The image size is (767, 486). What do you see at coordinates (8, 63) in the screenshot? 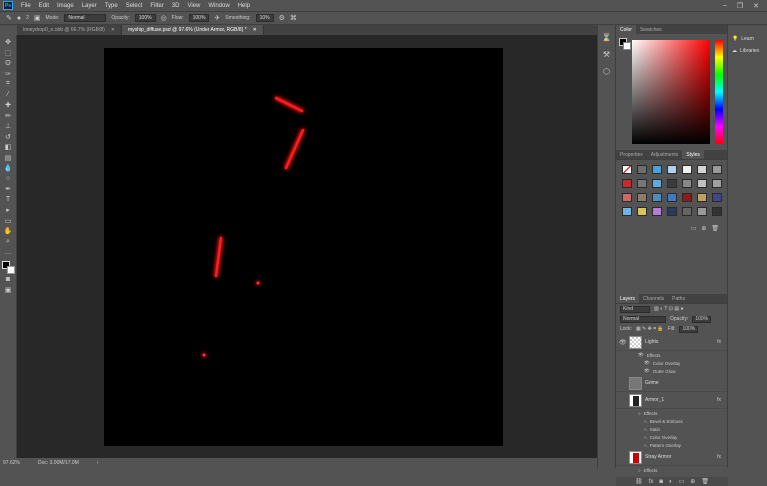
I see `lasso-tool-icon: ʘ` at bounding box center [8, 63].